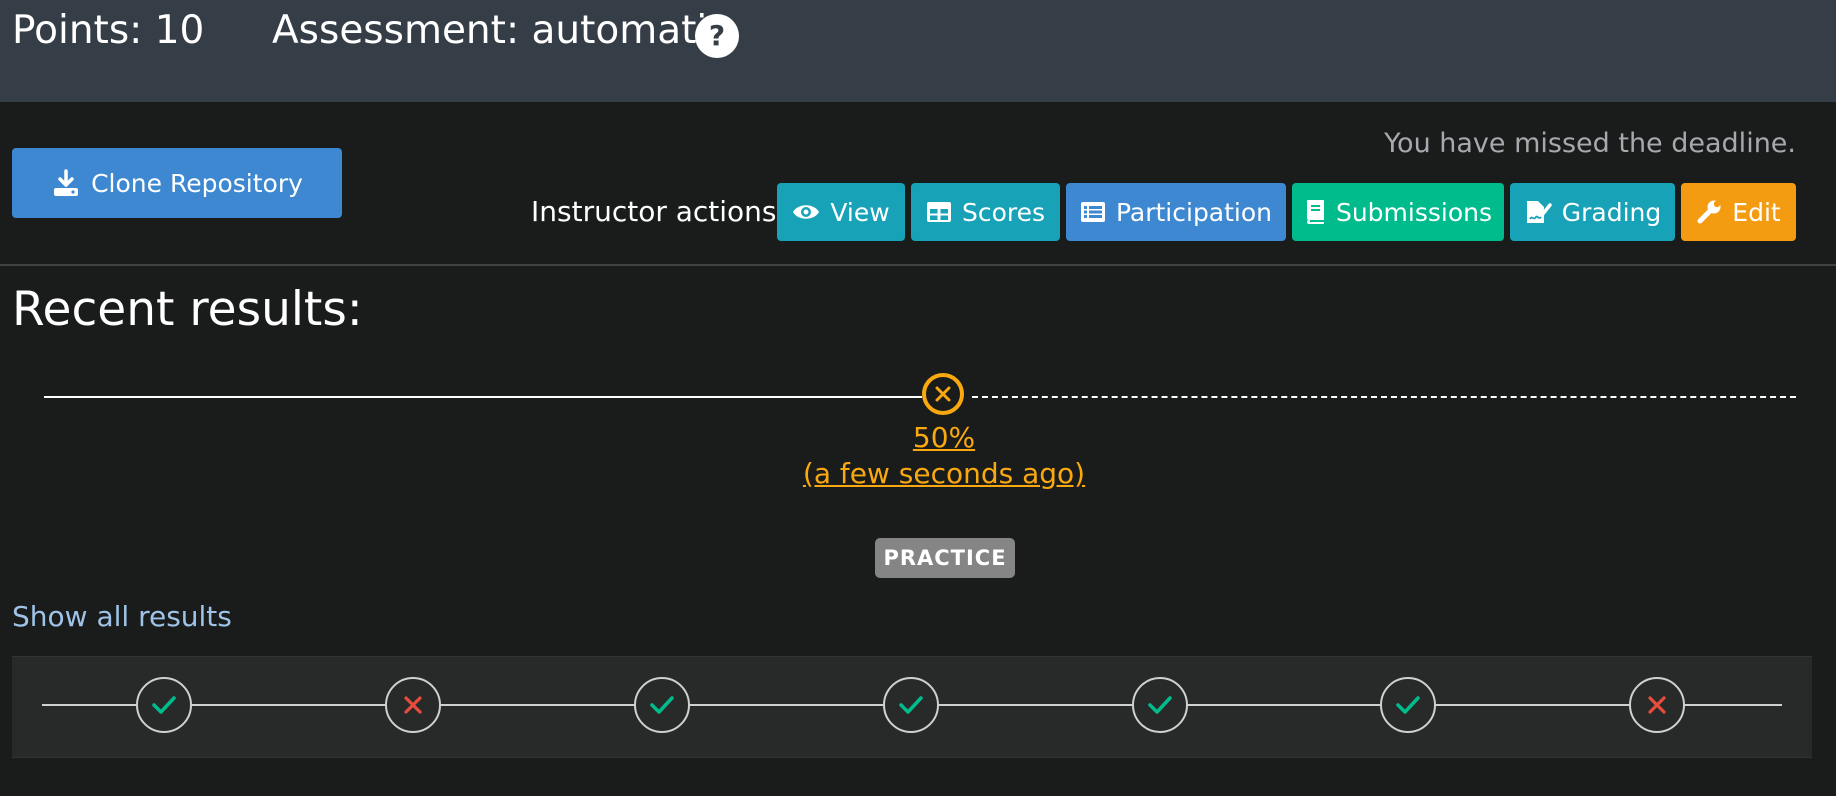 The height and width of the screenshot is (796, 1836). What do you see at coordinates (197, 183) in the screenshot?
I see `clone-repository-label: Clone Repository` at bounding box center [197, 183].